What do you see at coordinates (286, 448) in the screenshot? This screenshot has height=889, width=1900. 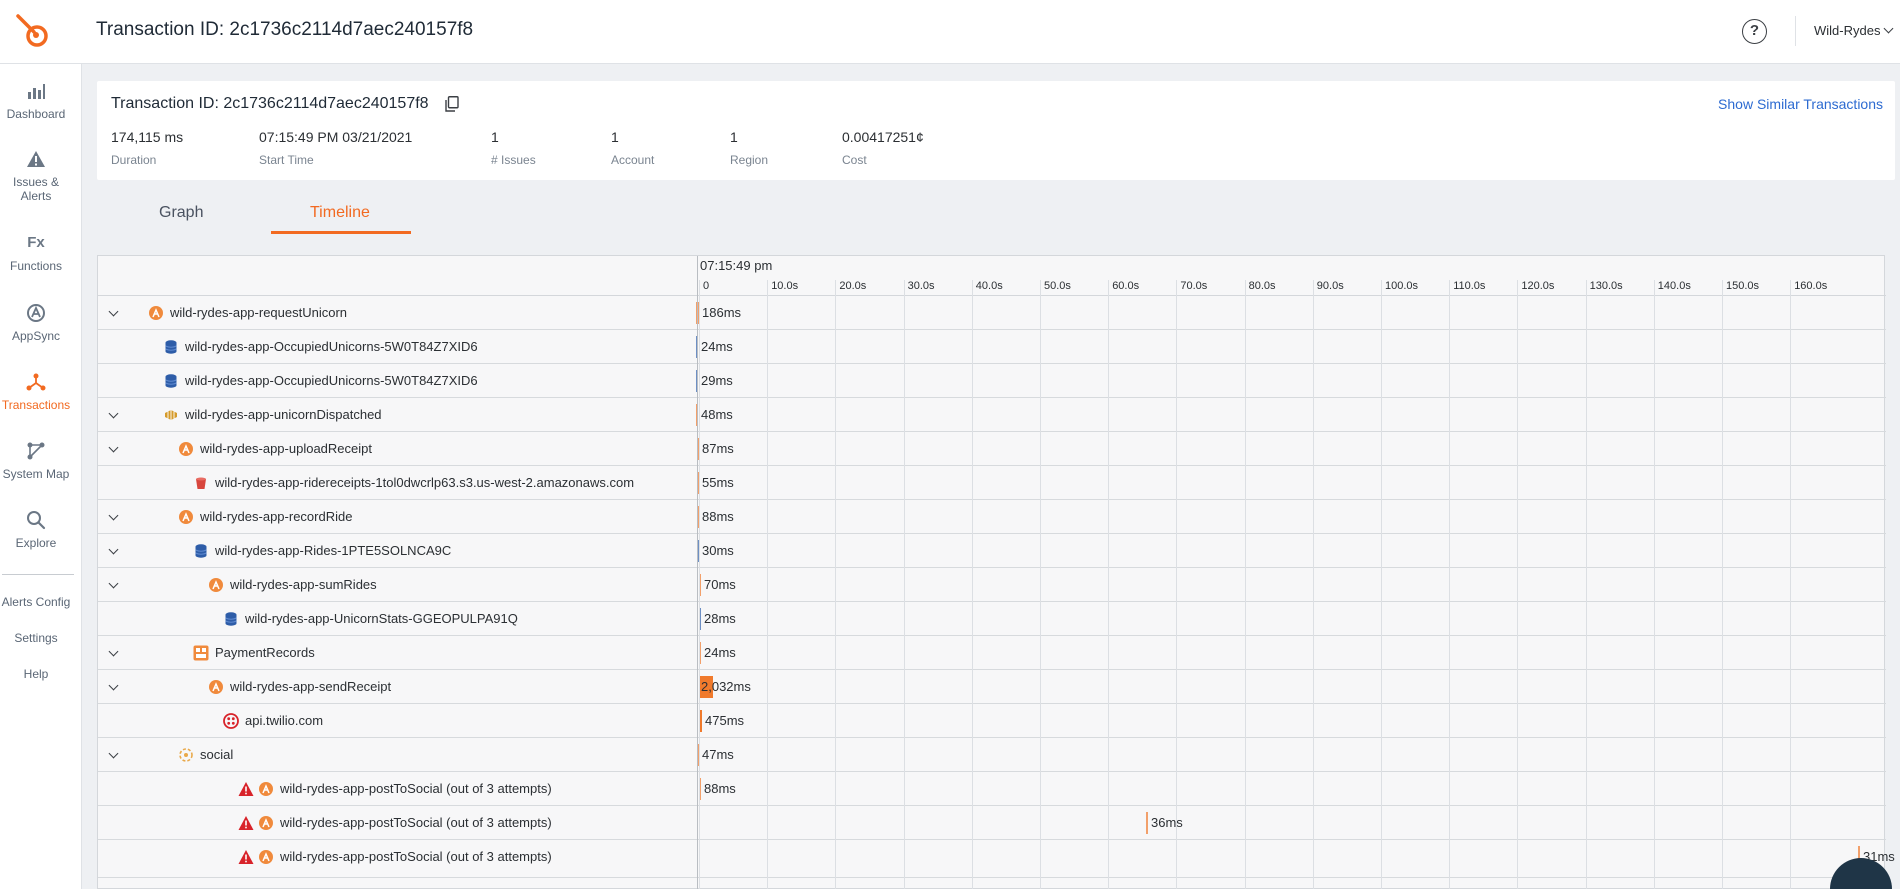 I see `timeline-row-name: wild-rydes-app-uploadReceipt` at bounding box center [286, 448].